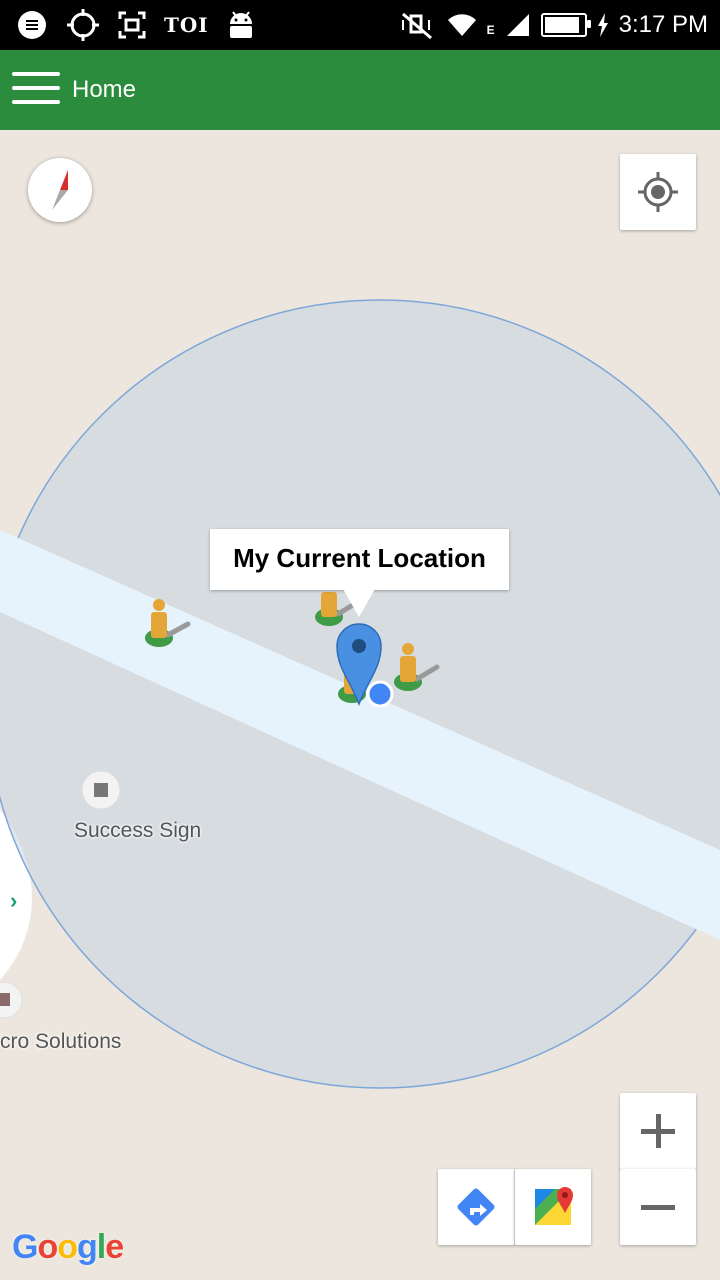  Describe the element at coordinates (380, 694) in the screenshot. I see `current-location-dot` at that location.